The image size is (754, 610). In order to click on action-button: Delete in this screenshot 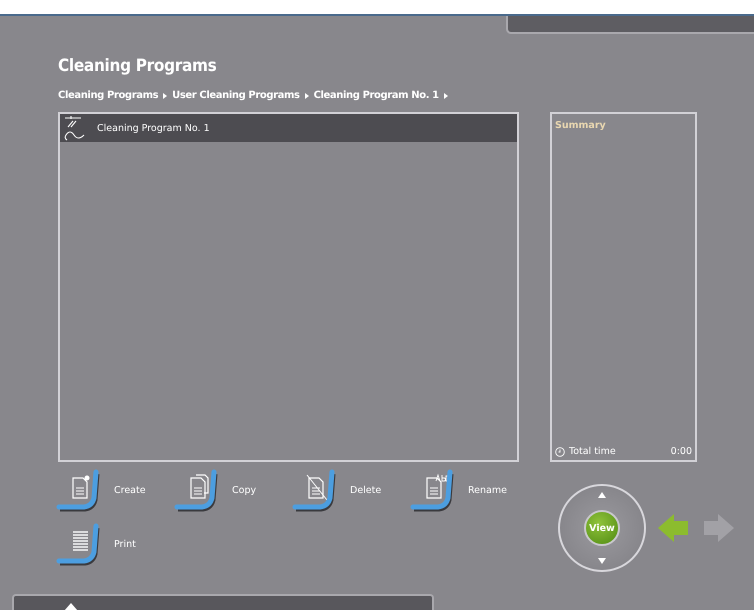, I will do `click(351, 490)`.